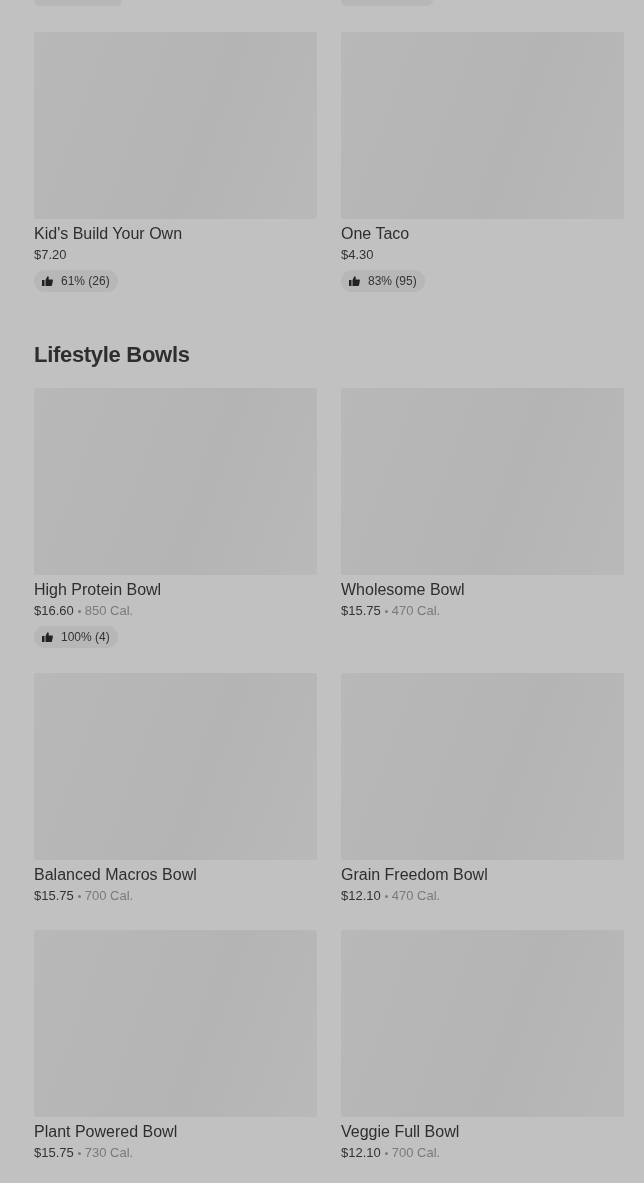 The image size is (644, 1183). Describe the element at coordinates (400, 1132) in the screenshot. I see `item-name: Veggie Full Bowl` at that location.